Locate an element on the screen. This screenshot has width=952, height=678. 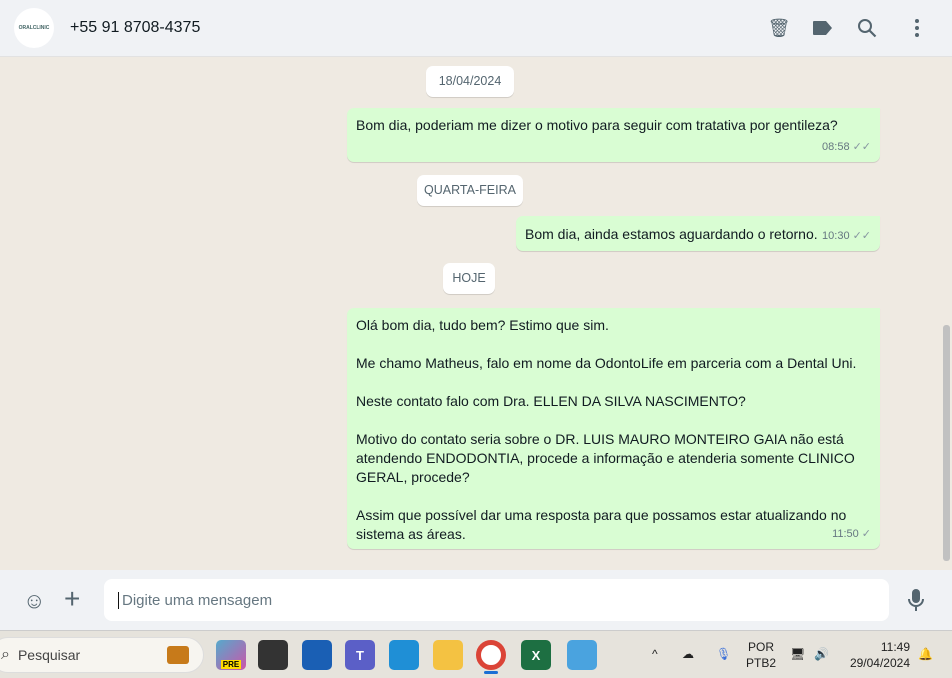
search-icon: ⌕ is located at coordinates (5, 654).